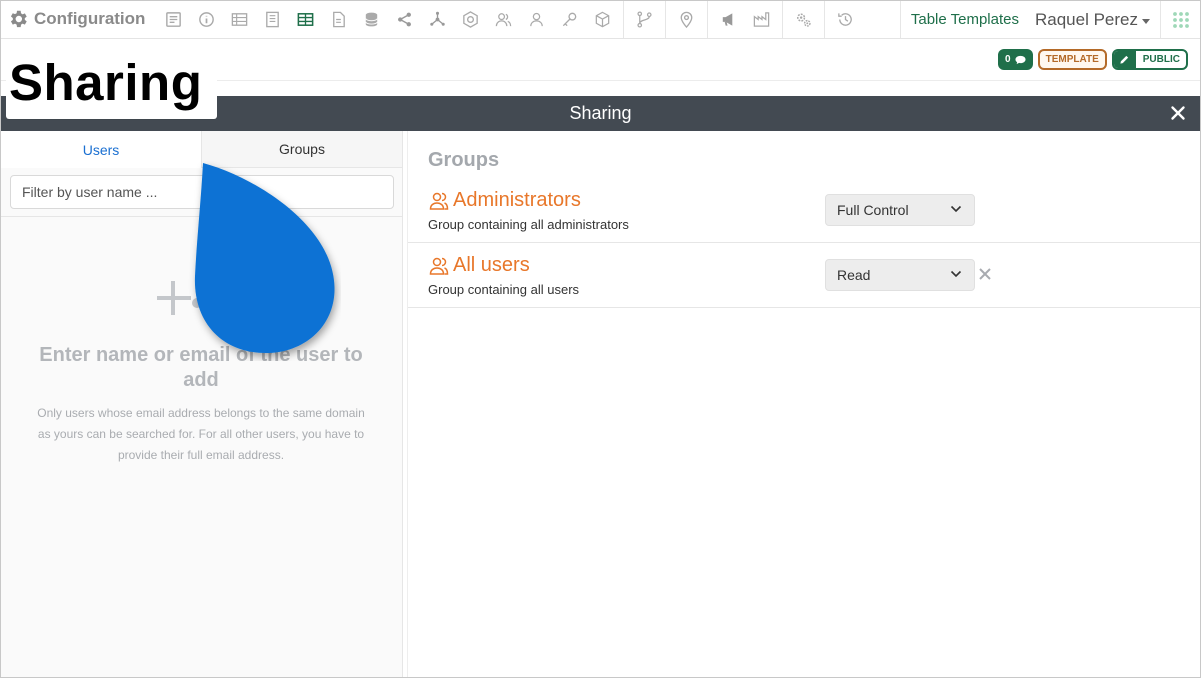 The height and width of the screenshot is (678, 1201). What do you see at coordinates (239, 19) in the screenshot?
I see `table-list-icon` at bounding box center [239, 19].